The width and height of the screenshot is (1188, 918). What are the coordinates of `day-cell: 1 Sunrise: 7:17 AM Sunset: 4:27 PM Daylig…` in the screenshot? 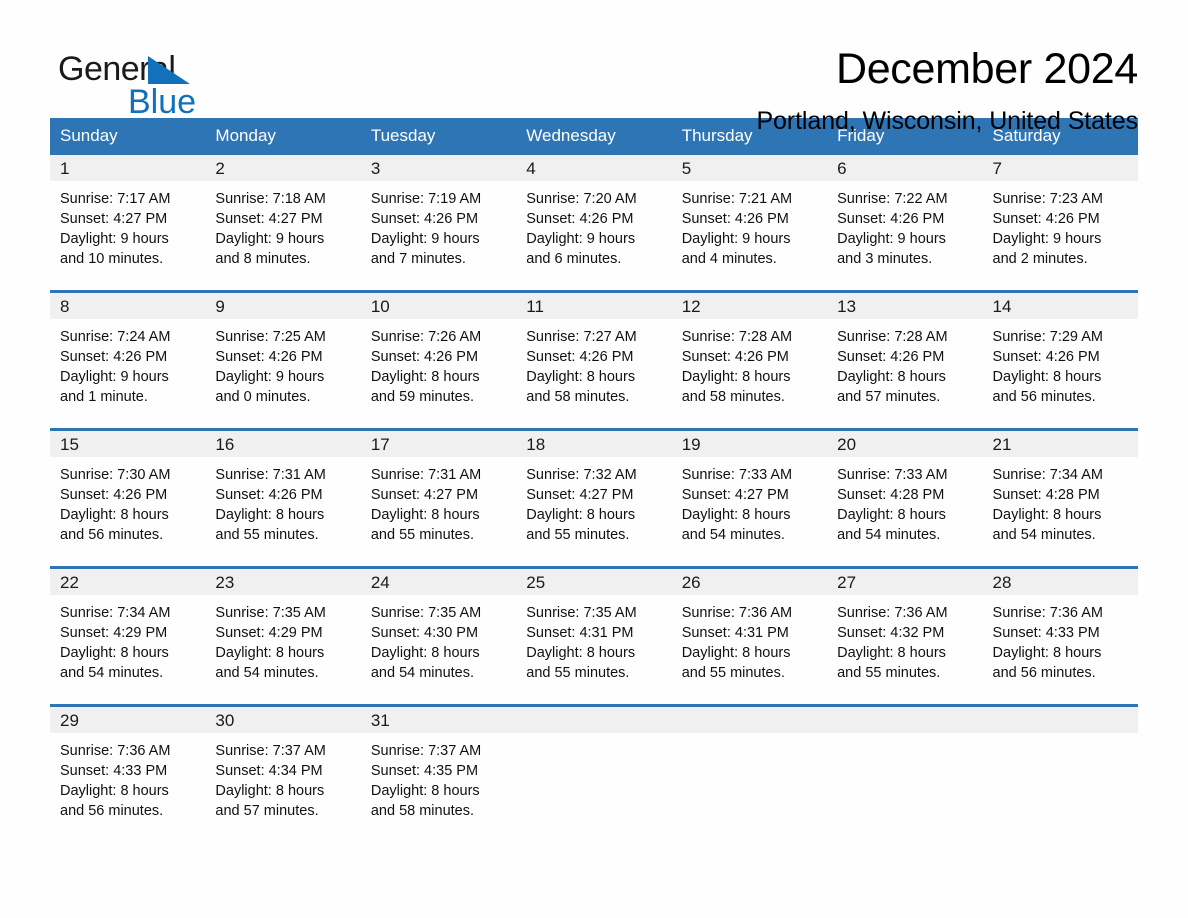 It's located at (128, 223).